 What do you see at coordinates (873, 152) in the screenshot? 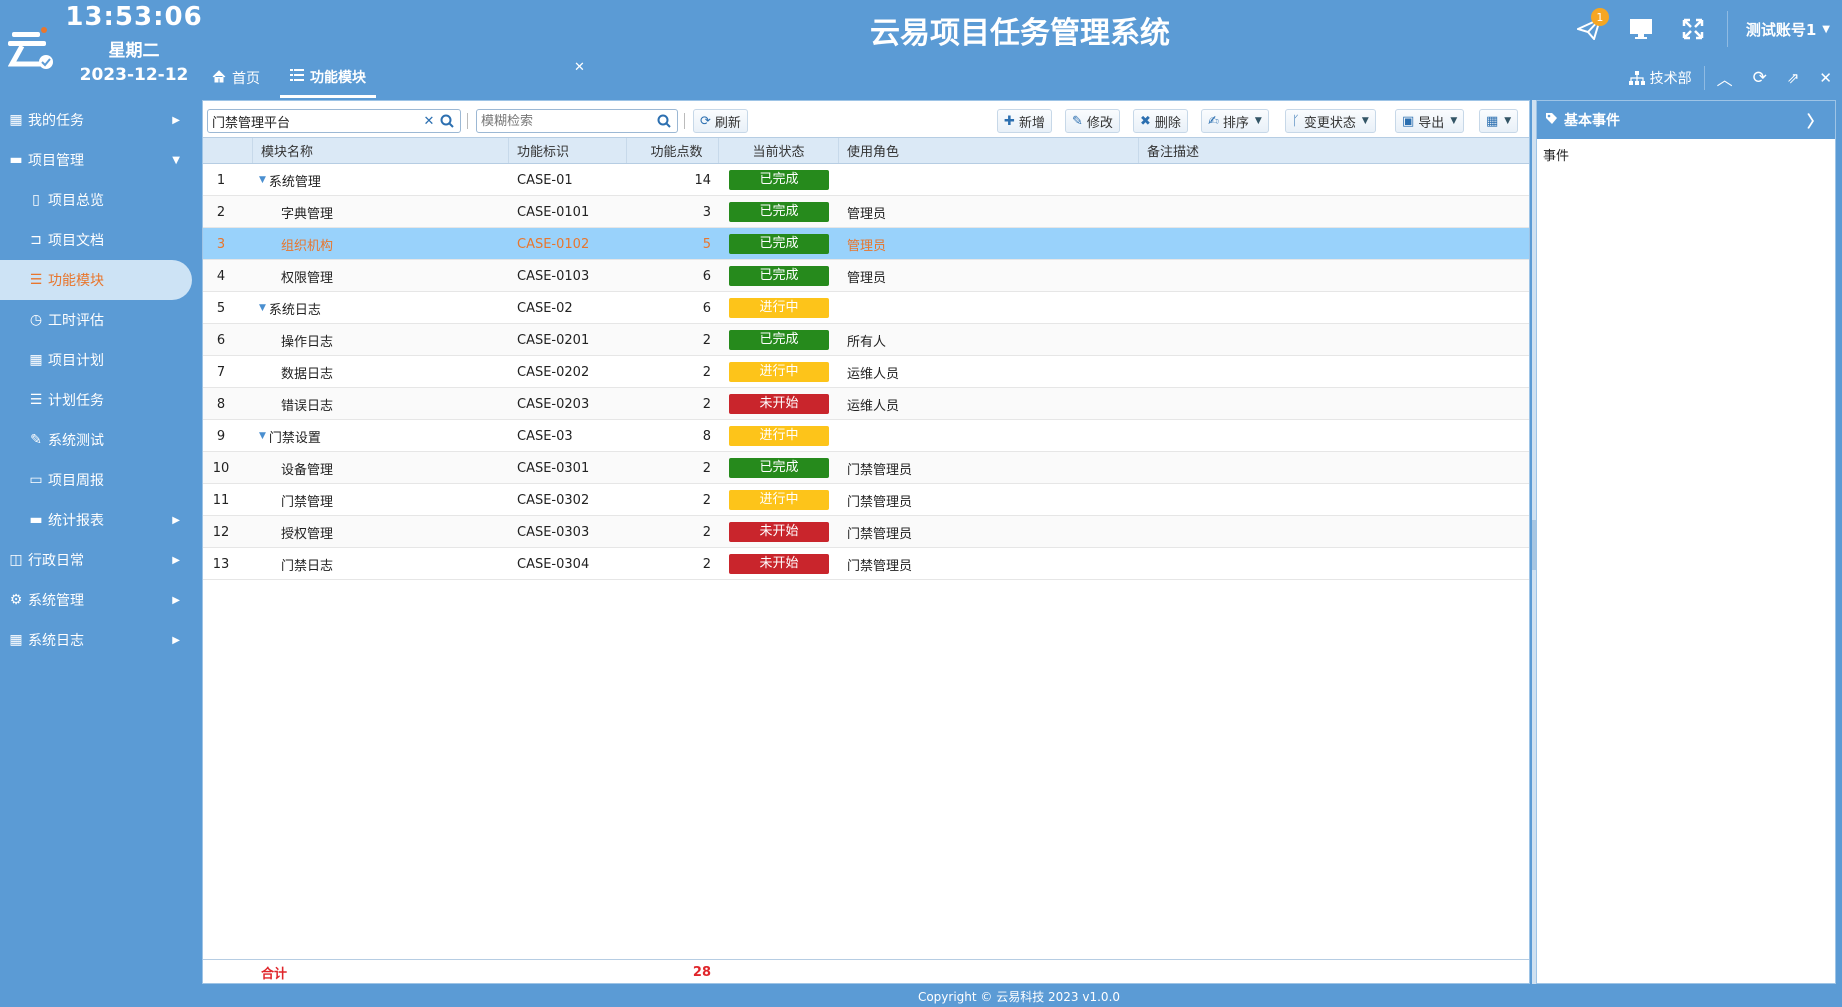
I see `header-role-label: 使用角色` at bounding box center [873, 152].